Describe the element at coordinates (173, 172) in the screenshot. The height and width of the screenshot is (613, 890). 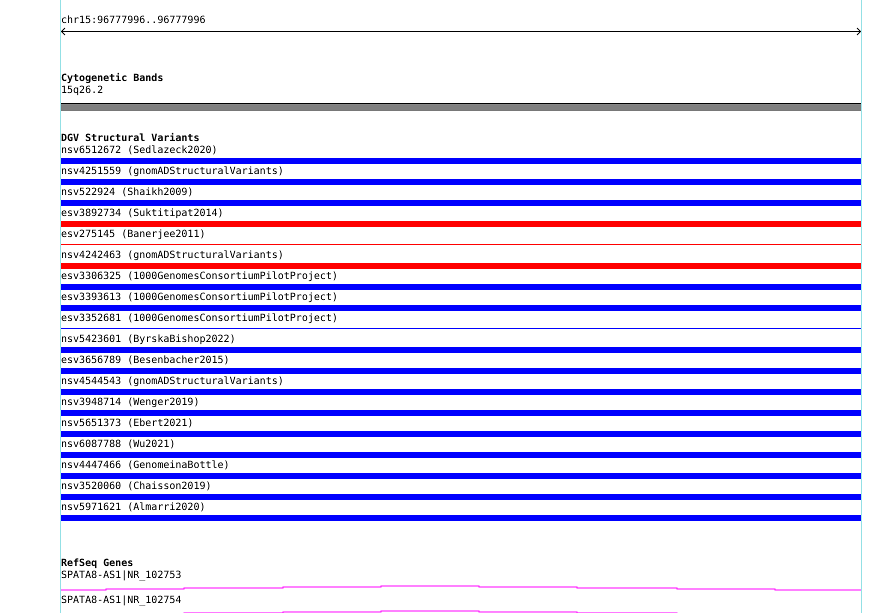
I see `variant-label: nsv4251559 (gnomADStructuralVariants)` at that location.